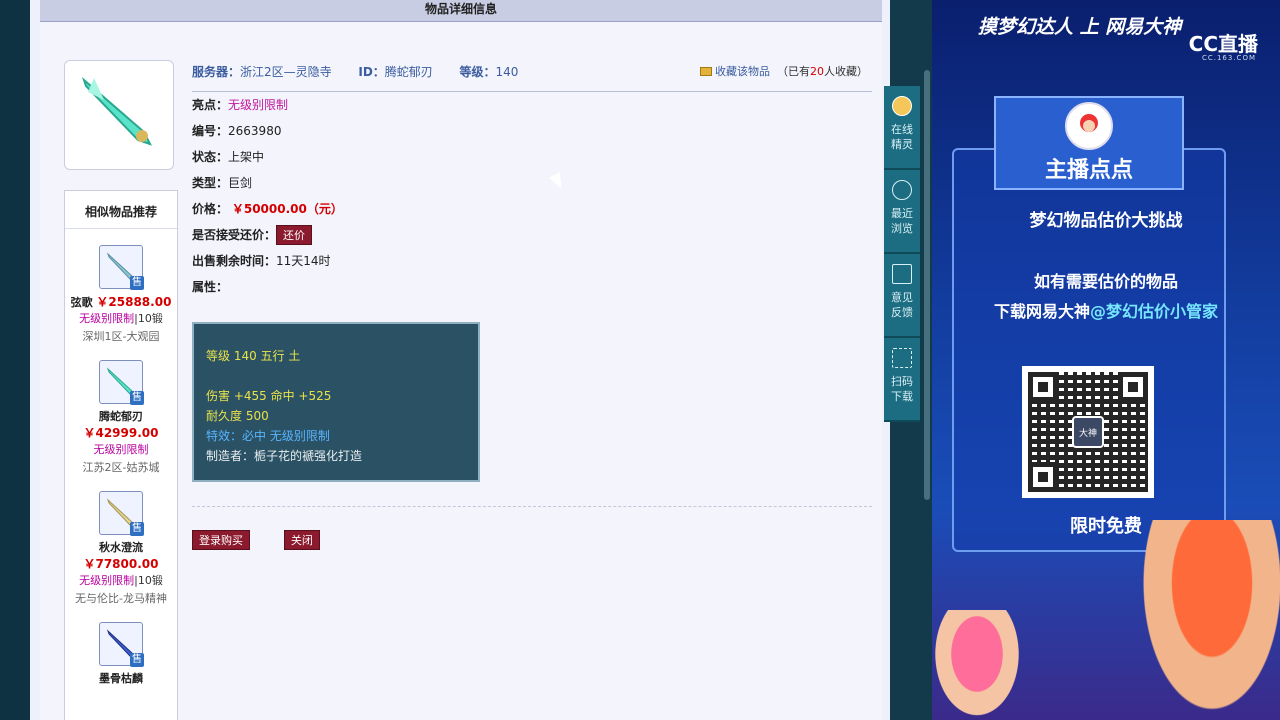 The image size is (1280, 720). Describe the element at coordinates (1088, 170) in the screenshot. I see `host-name: 主播点点` at that location.